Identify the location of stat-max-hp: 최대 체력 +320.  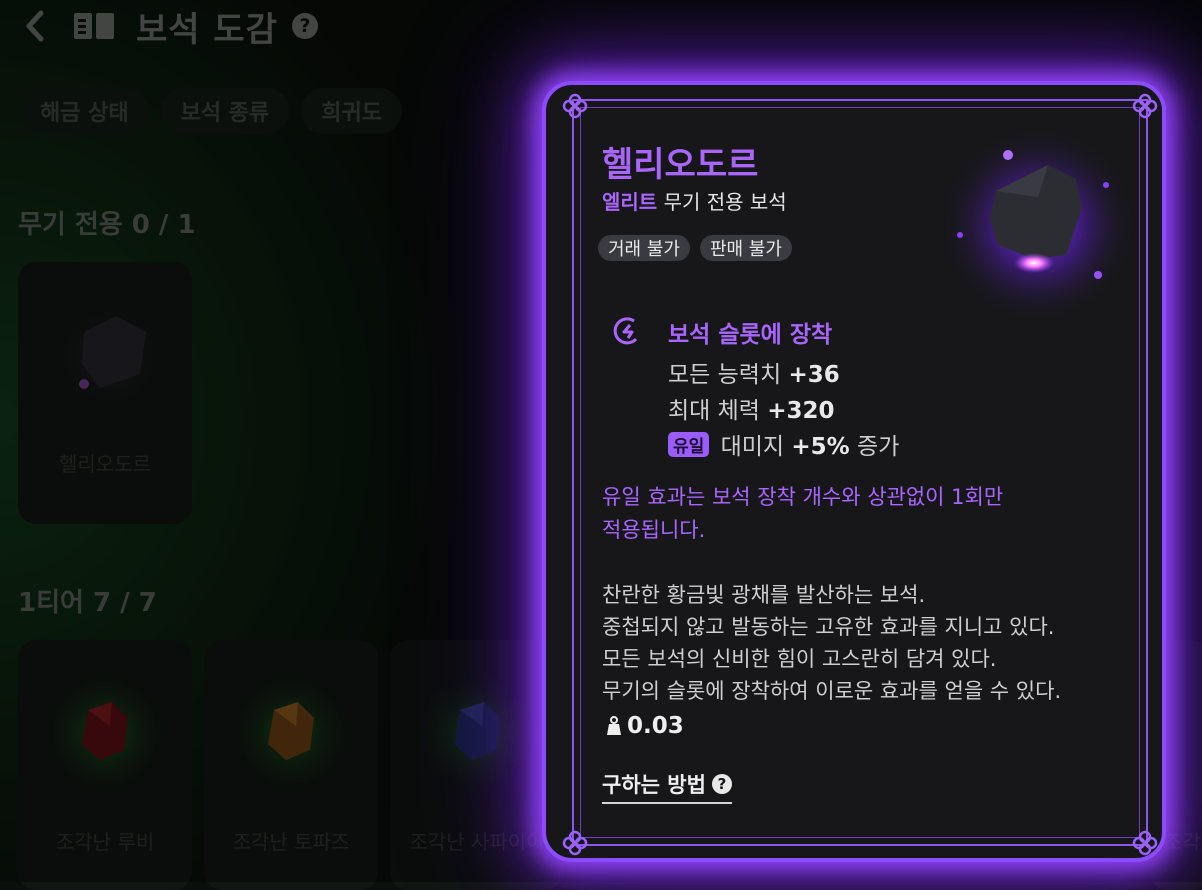
(751, 411).